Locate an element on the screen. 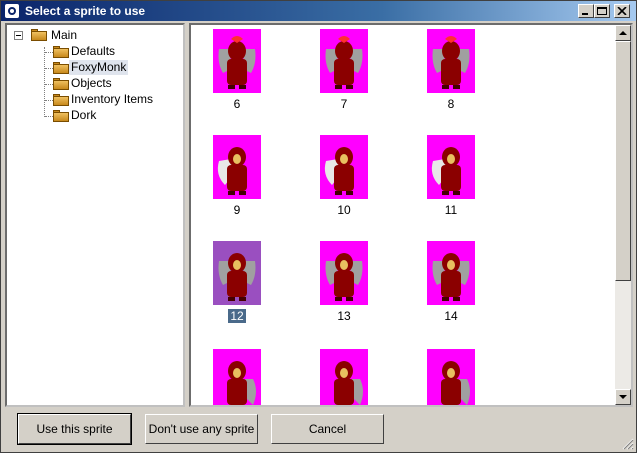 The image size is (637, 453). sprite-number-label: 10 is located at coordinates (344, 210).